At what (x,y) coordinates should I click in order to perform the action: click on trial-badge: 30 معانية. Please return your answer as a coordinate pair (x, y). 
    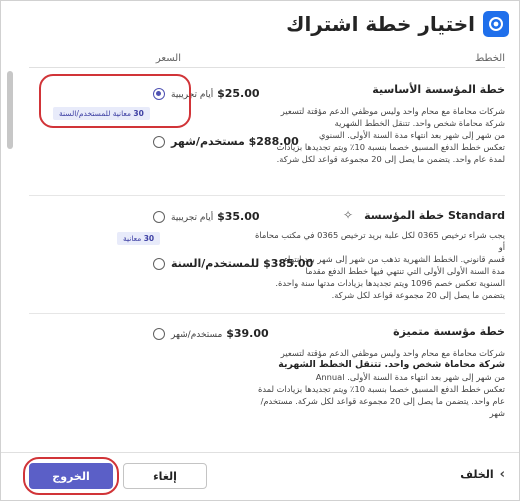
    Looking at the image, I should click on (139, 238).